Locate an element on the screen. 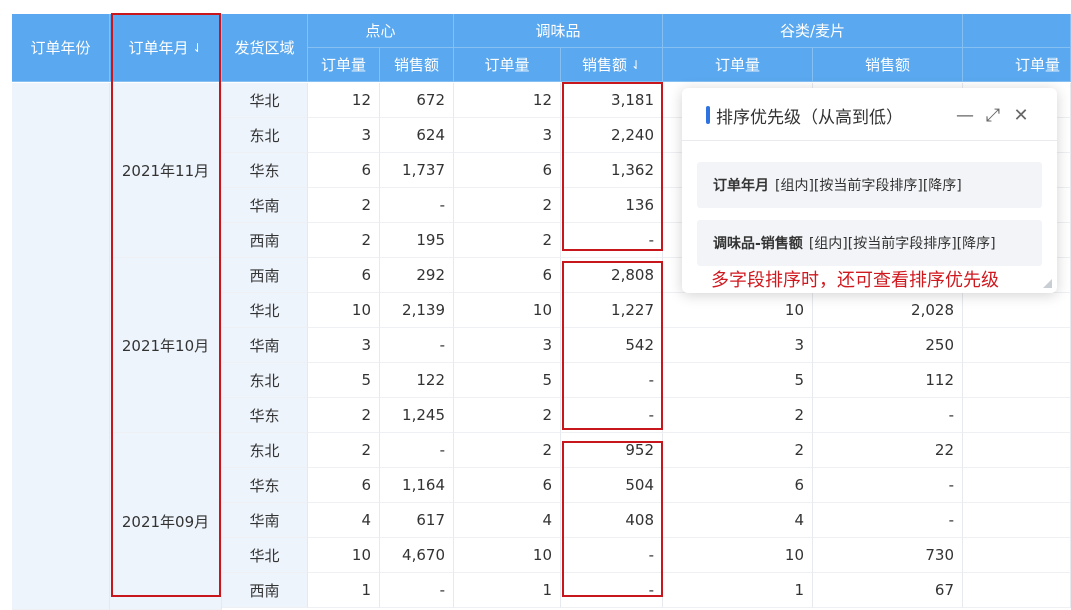 Image resolution: width=1071 pixels, height=610 pixels. cell-dianxin-qty: 5 is located at coordinates (344, 380).